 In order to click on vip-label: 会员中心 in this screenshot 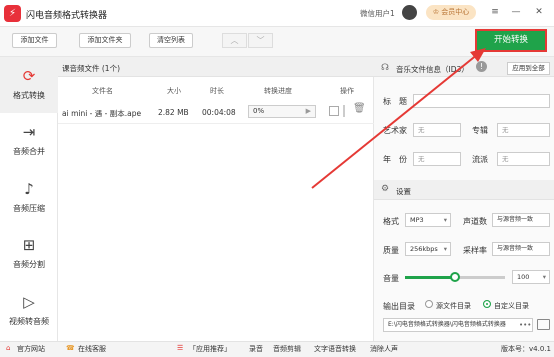, I will do `click(455, 12)`.